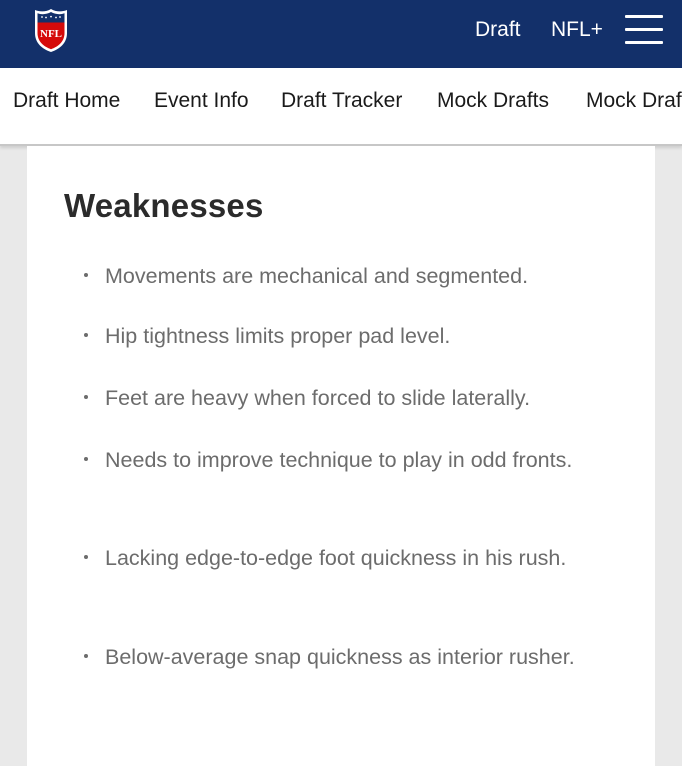 The image size is (682, 766). Describe the element at coordinates (66, 101) in the screenshot. I see `subnav-draft-home: Draft Home` at that location.